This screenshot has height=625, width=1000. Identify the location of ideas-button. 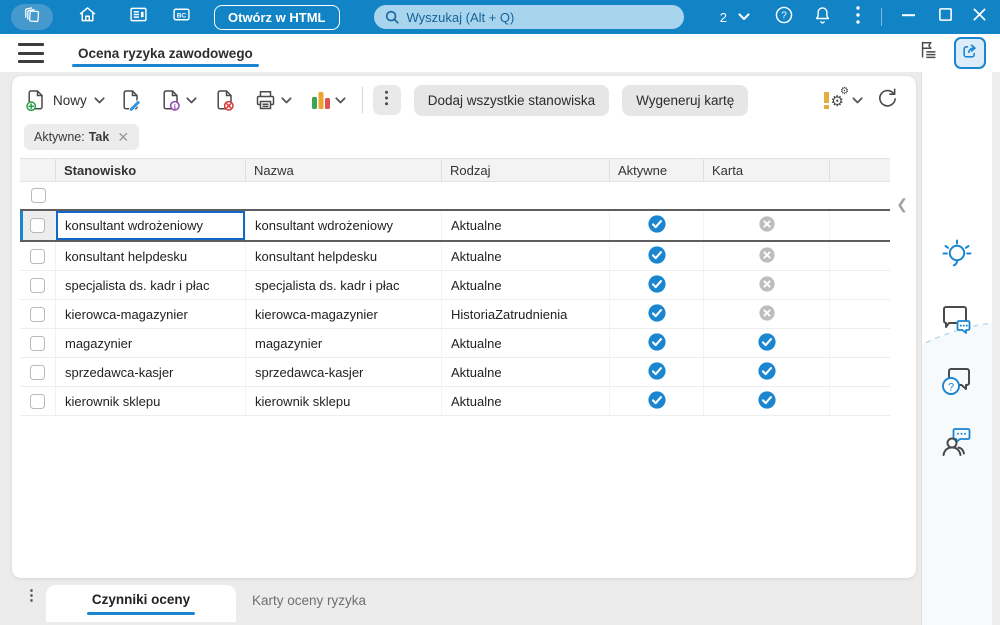
(957, 257).